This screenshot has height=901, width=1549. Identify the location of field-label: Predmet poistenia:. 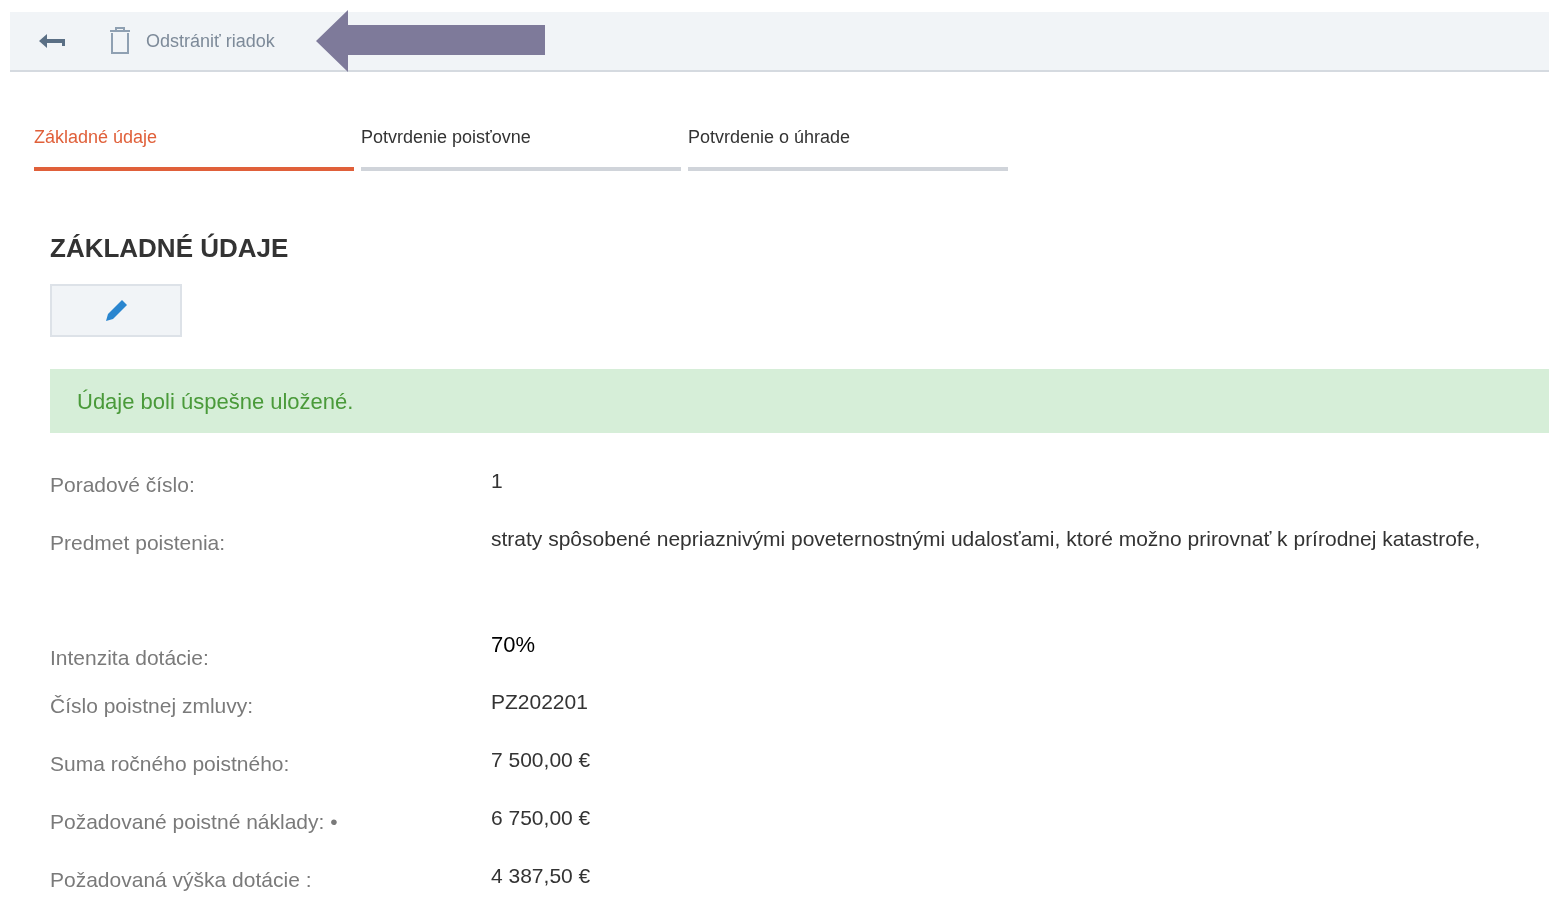
(138, 543).